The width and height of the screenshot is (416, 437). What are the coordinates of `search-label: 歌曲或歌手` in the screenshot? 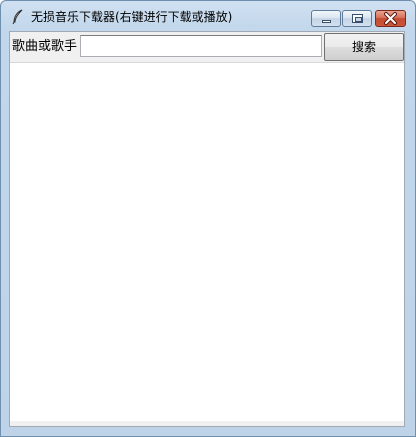 It's located at (45, 46).